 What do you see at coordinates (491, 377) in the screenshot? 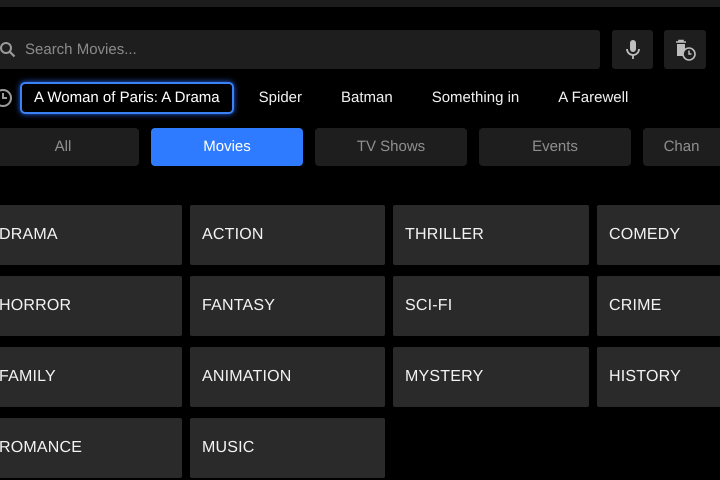
I see `genre-tile: MYSTERY` at bounding box center [491, 377].